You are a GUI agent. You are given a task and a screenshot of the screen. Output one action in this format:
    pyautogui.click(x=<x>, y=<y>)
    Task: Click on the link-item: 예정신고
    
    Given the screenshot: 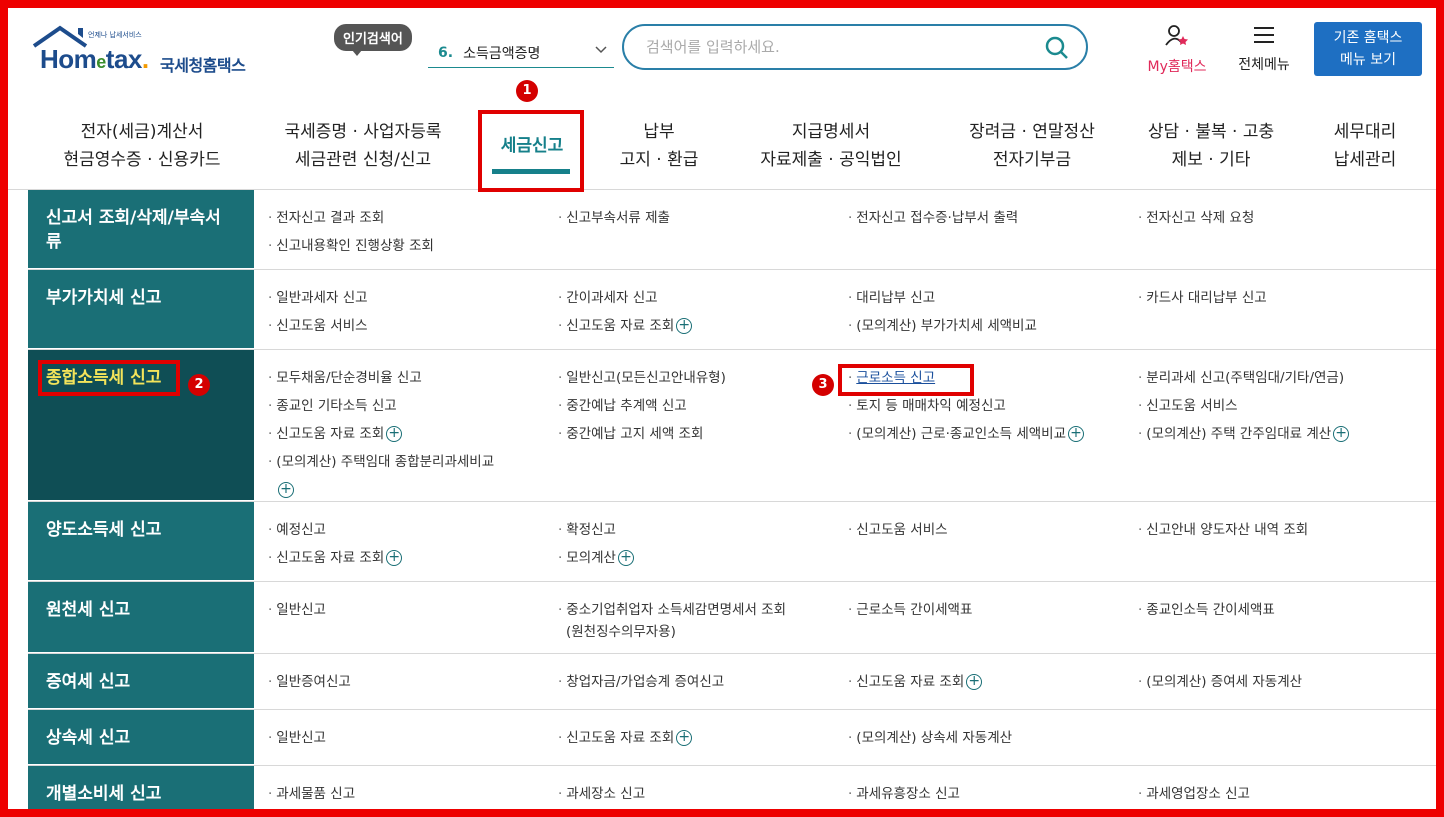 What is the action you would take?
    pyautogui.click(x=413, y=530)
    